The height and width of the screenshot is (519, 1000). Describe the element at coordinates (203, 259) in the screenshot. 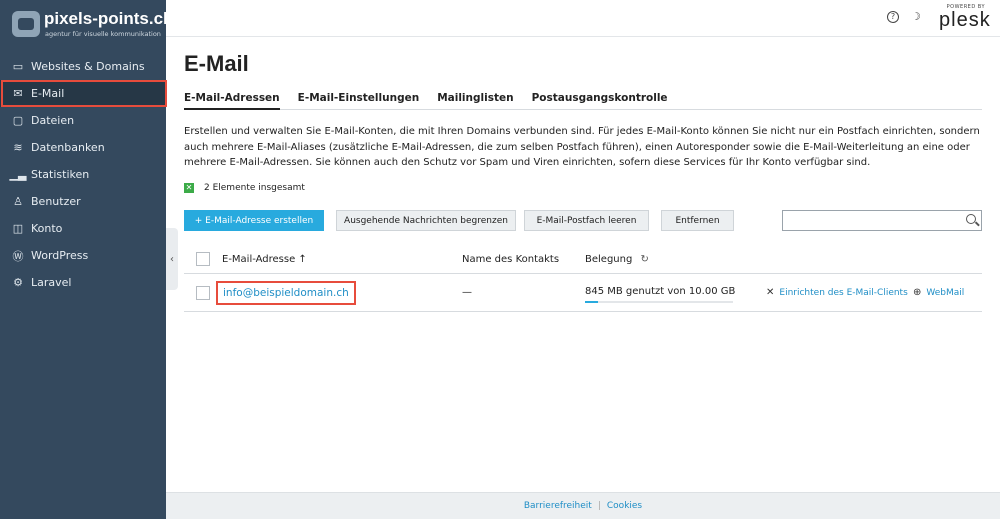

I see `select-all-checkbox` at that location.